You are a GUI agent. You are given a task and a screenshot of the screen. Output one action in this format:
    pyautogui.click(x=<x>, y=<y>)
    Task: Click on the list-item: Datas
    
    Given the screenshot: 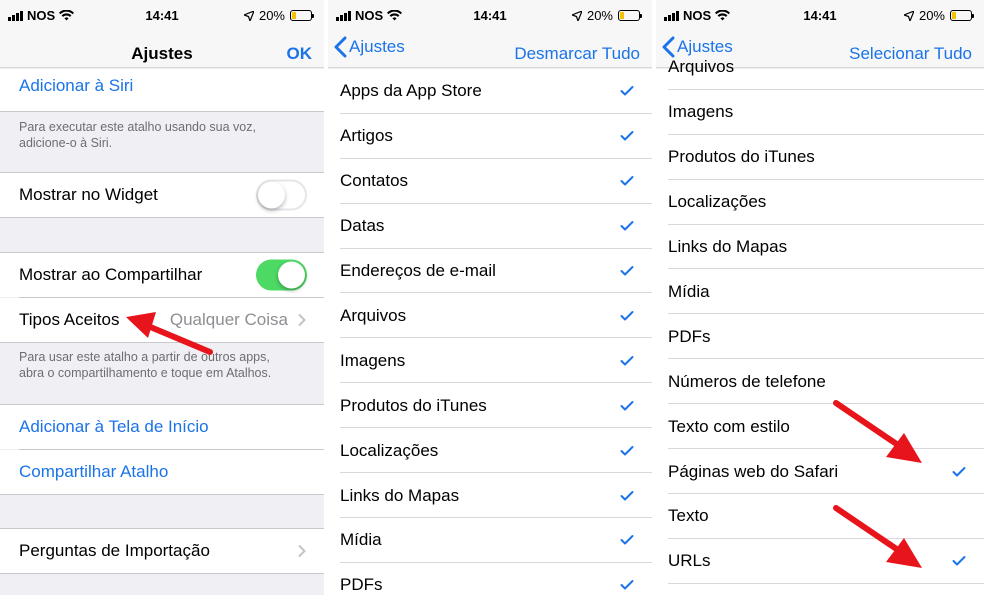 What is the action you would take?
    pyautogui.click(x=490, y=226)
    